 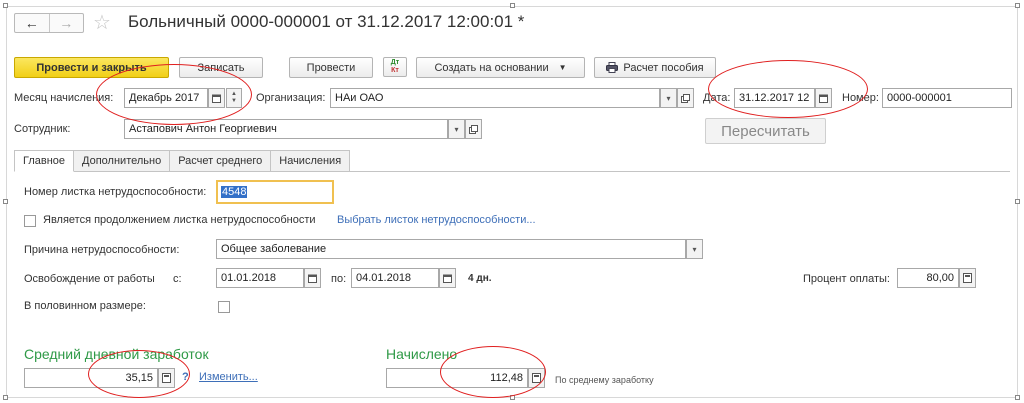 I want to click on annotation-oval-accrued, so click(x=493, y=372).